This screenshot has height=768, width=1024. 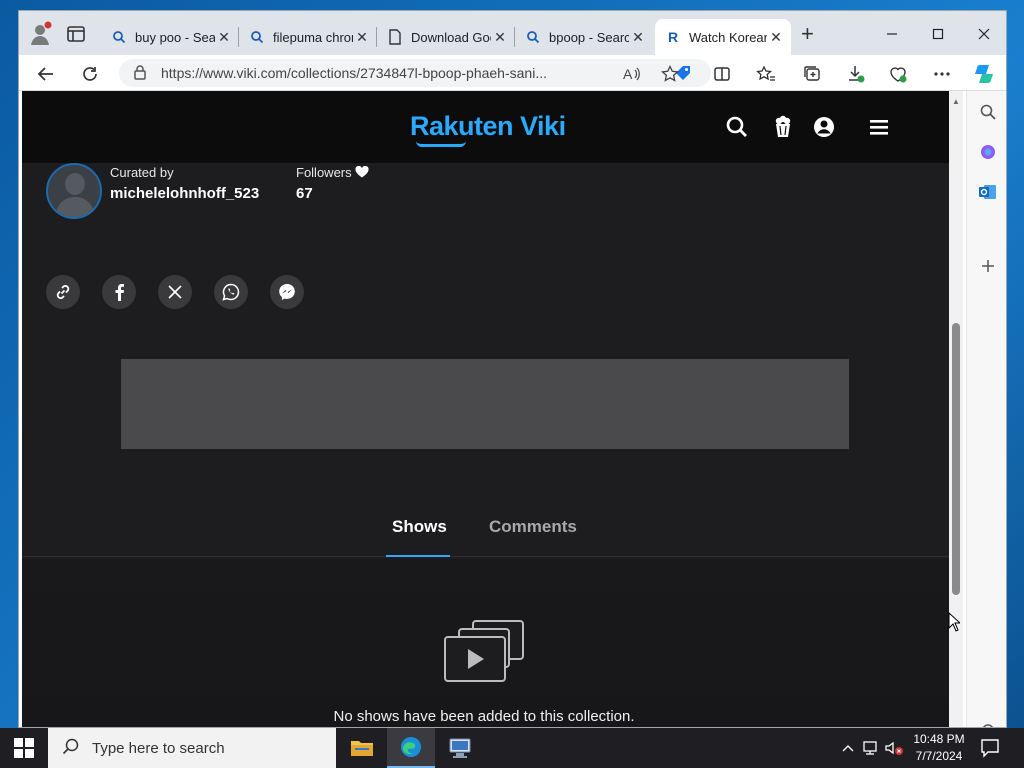 What do you see at coordinates (40, 34) in the screenshot?
I see `profile-icon` at bounding box center [40, 34].